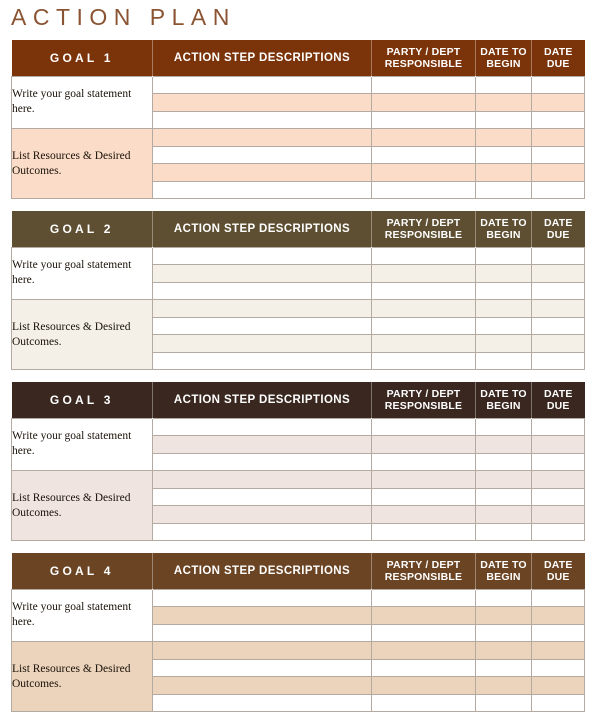  What do you see at coordinates (82, 615) in the screenshot?
I see `goal-statement-cell-4: Write your goal statement here.` at bounding box center [82, 615].